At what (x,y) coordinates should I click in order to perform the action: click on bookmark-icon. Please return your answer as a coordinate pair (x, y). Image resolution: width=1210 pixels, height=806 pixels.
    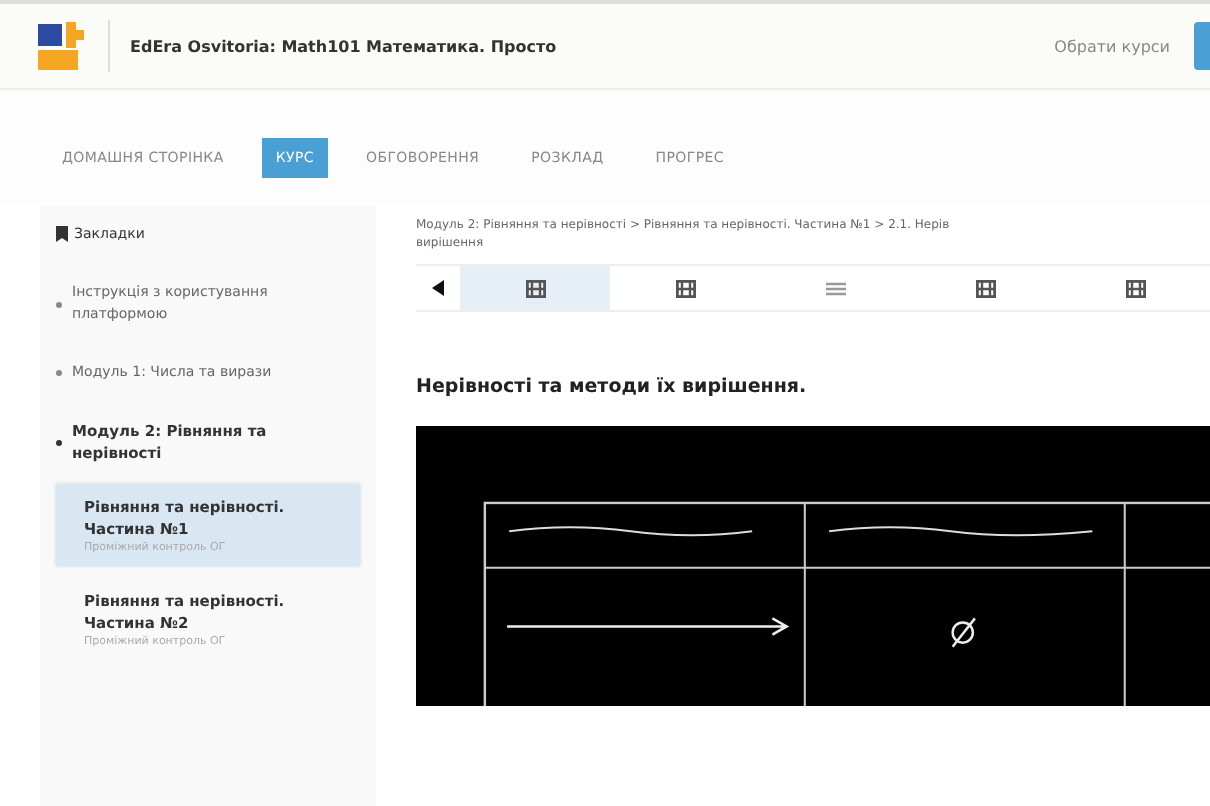
    Looking at the image, I should click on (62, 234).